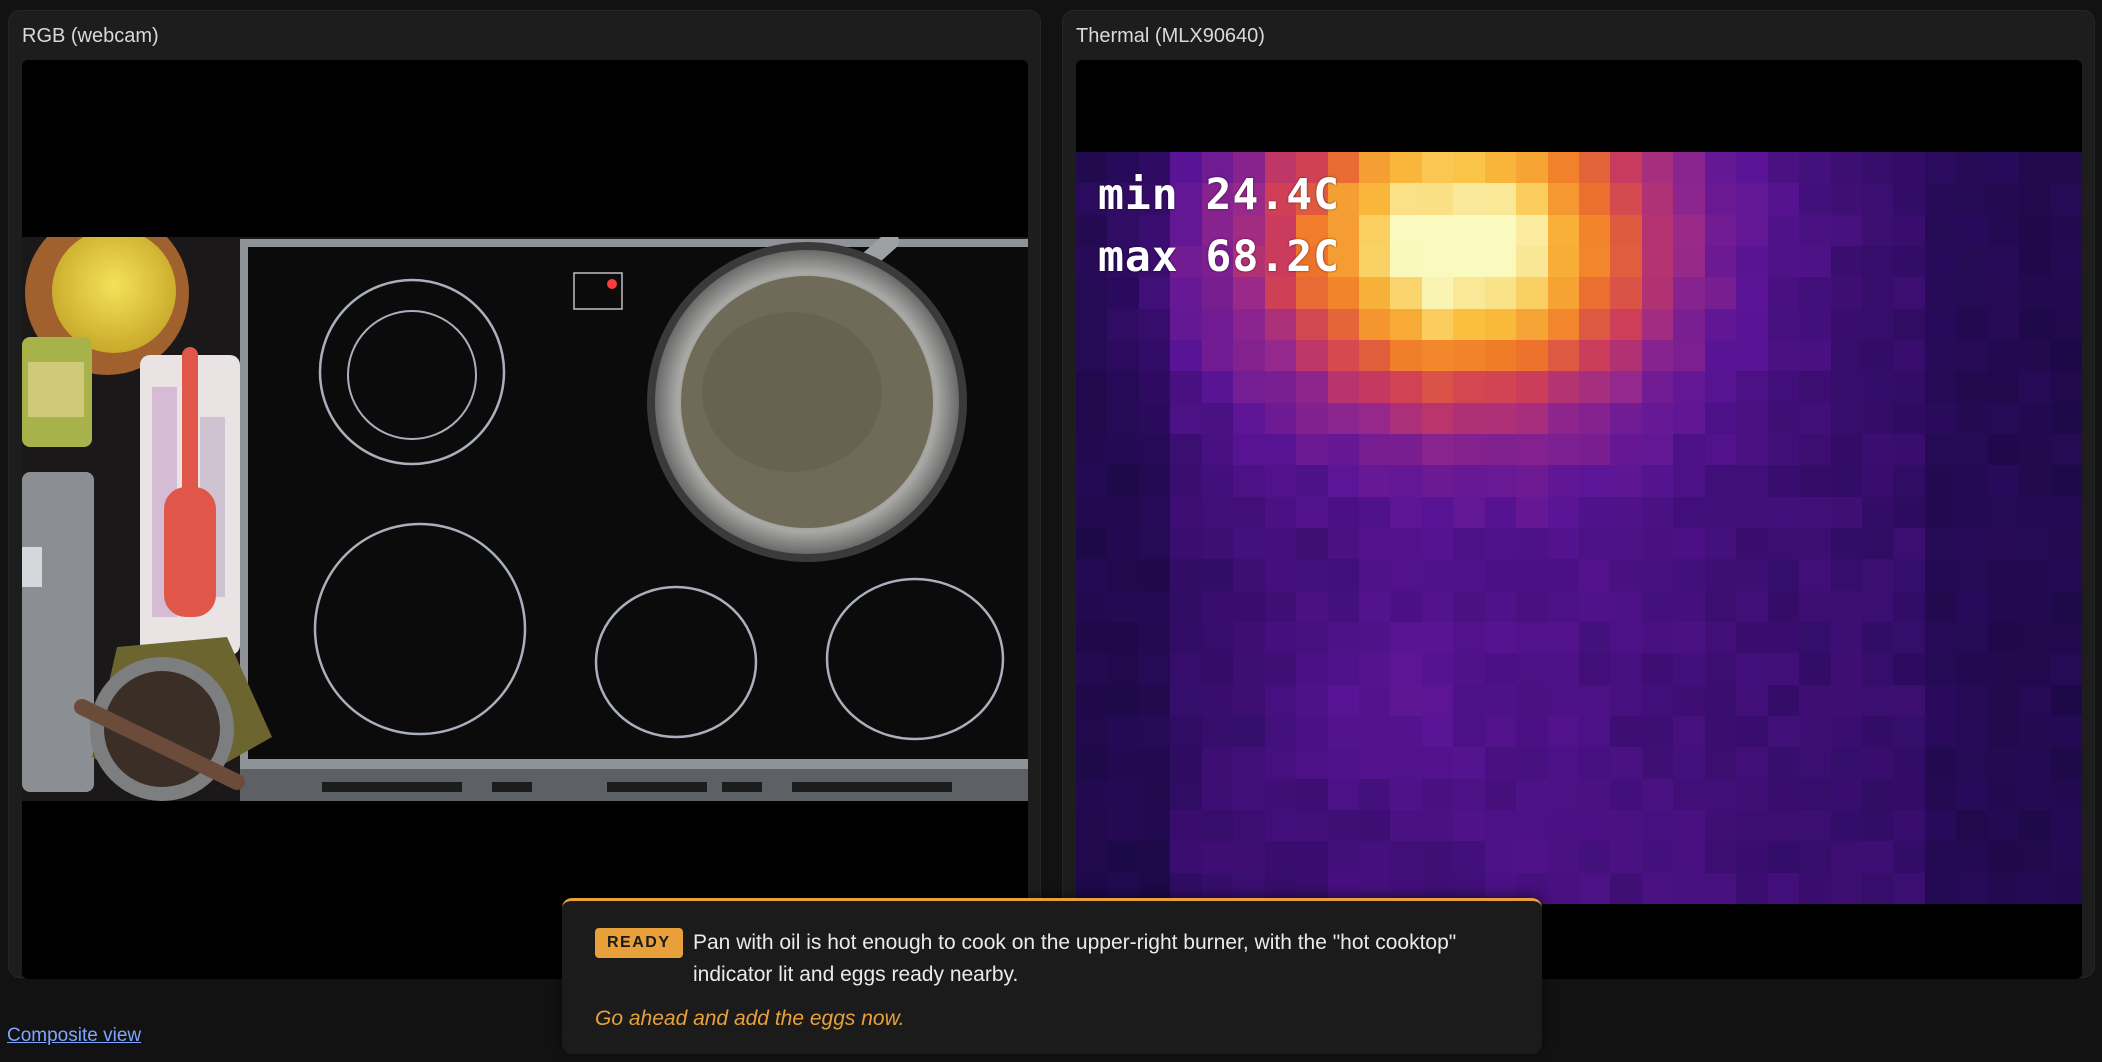  Describe the element at coordinates (1170, 36) in the screenshot. I see `thermal-panel-title: Thermal (MLX90640)` at that location.